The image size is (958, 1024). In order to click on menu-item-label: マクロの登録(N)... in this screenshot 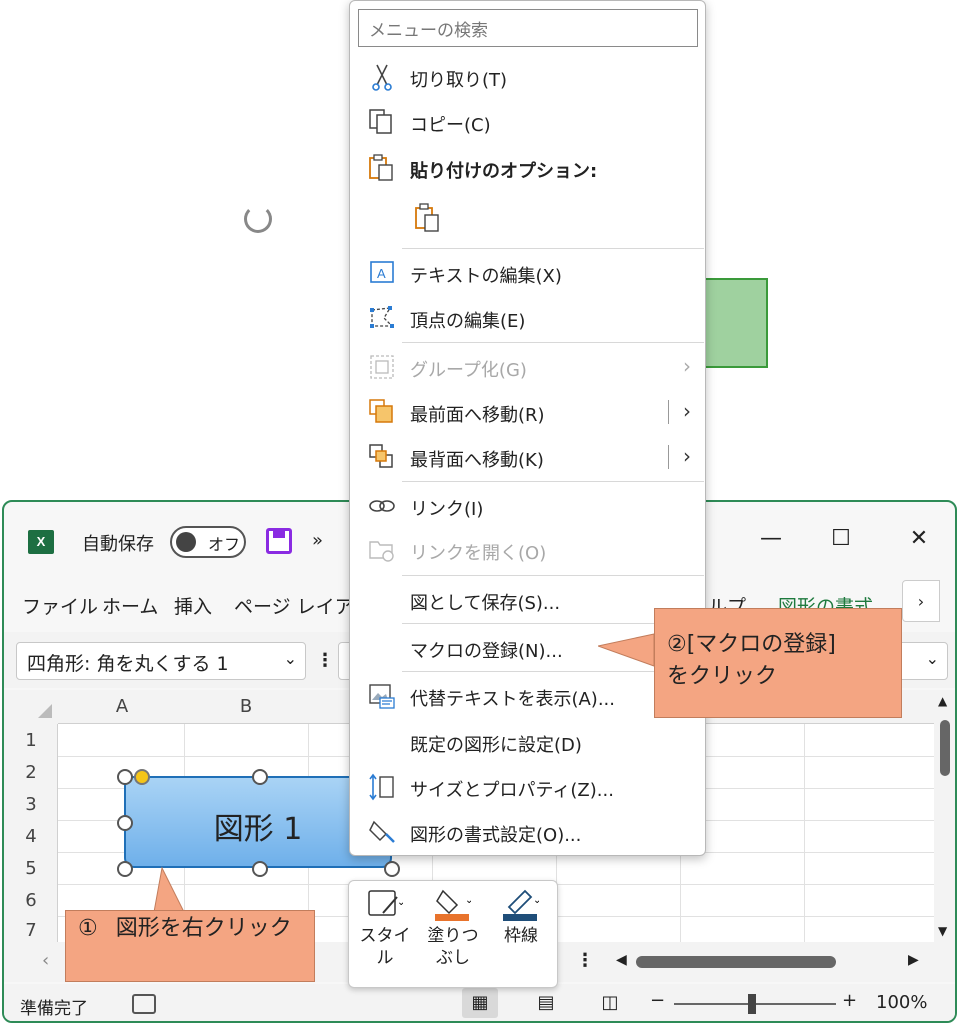, I will do `click(486, 651)`.